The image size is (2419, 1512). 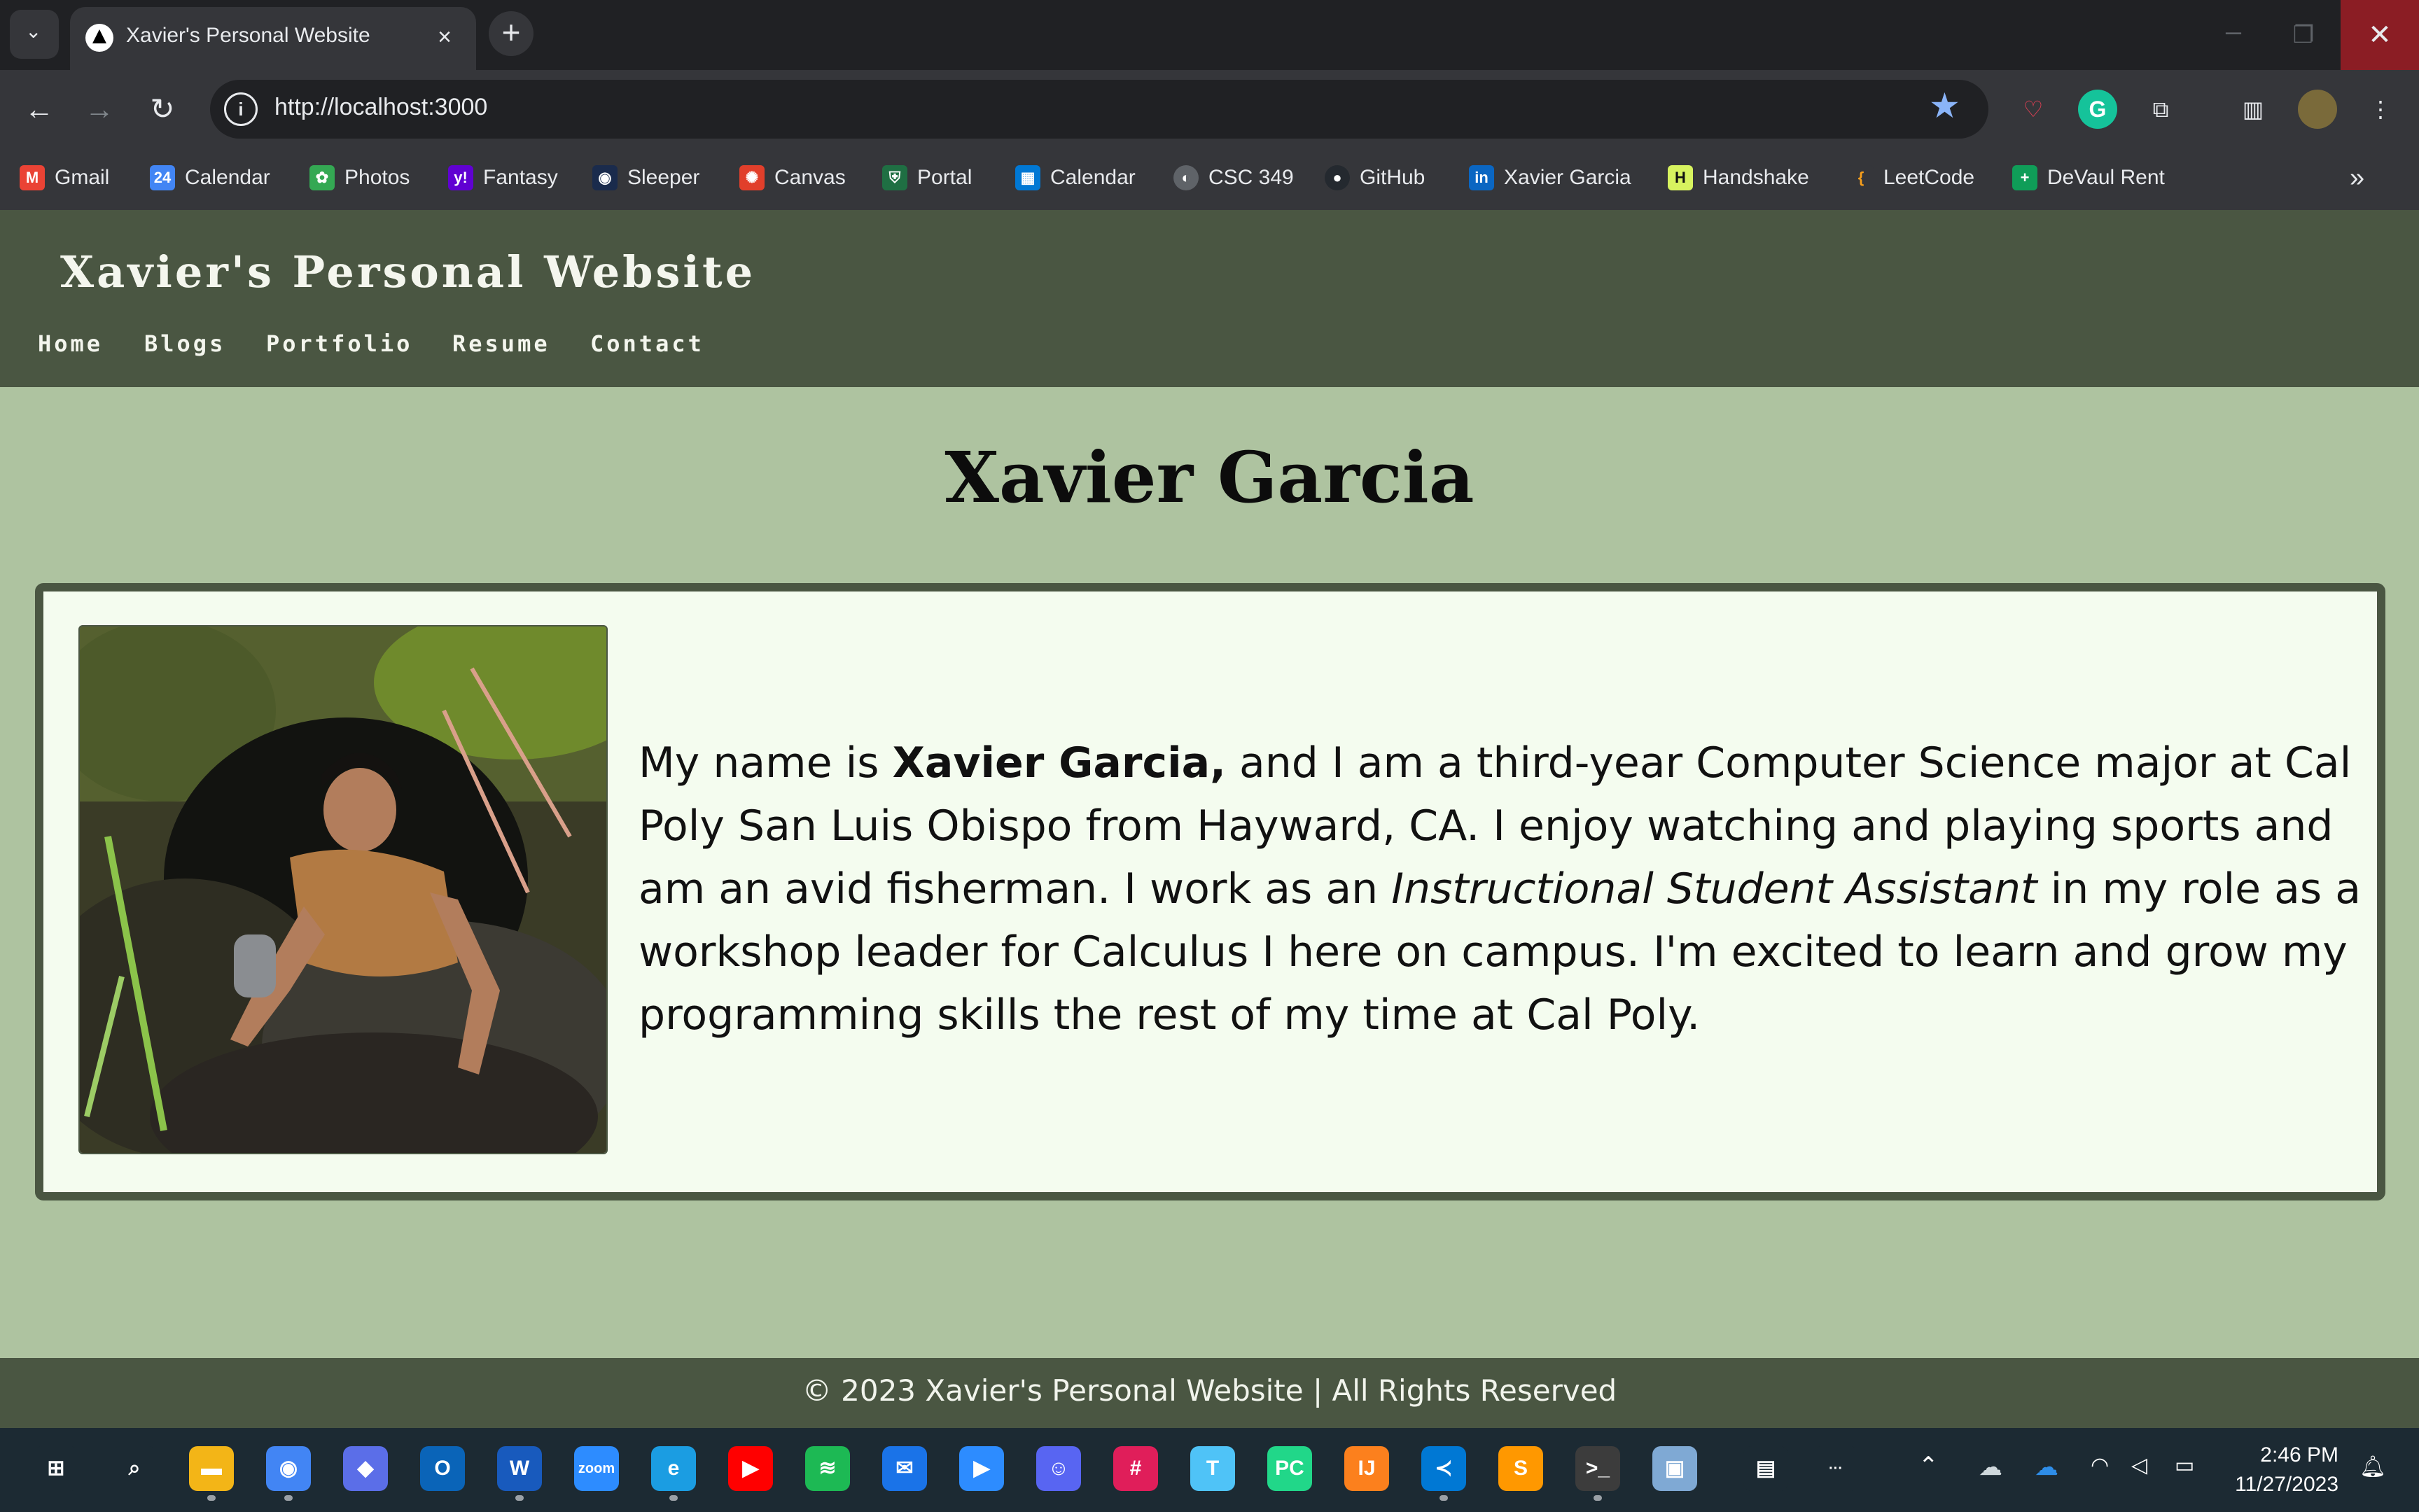 I want to click on extensions-puzzle-icon: ⧉, so click(x=2160, y=109).